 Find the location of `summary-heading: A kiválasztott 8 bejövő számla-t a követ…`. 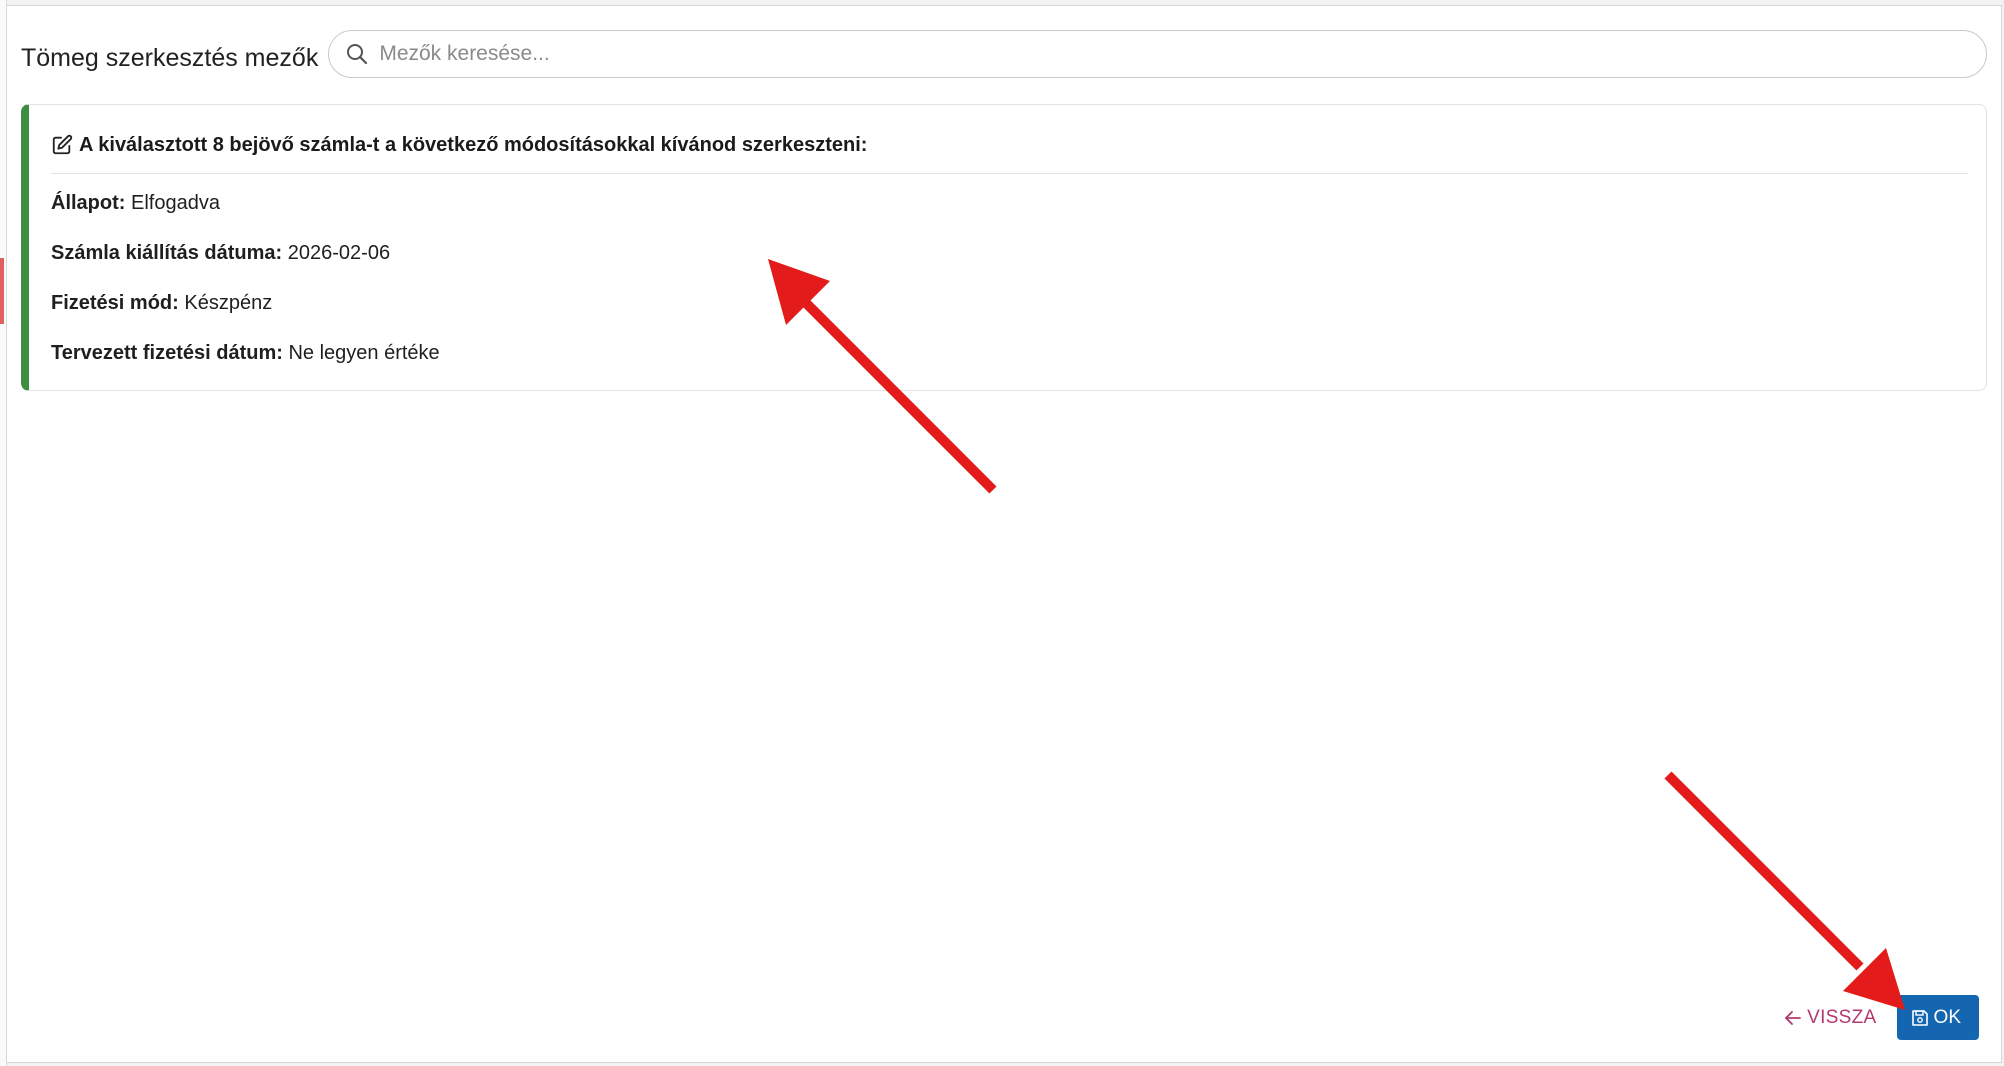

summary-heading: A kiválasztott 8 bejövő számla-t a követ… is located at coordinates (473, 144).